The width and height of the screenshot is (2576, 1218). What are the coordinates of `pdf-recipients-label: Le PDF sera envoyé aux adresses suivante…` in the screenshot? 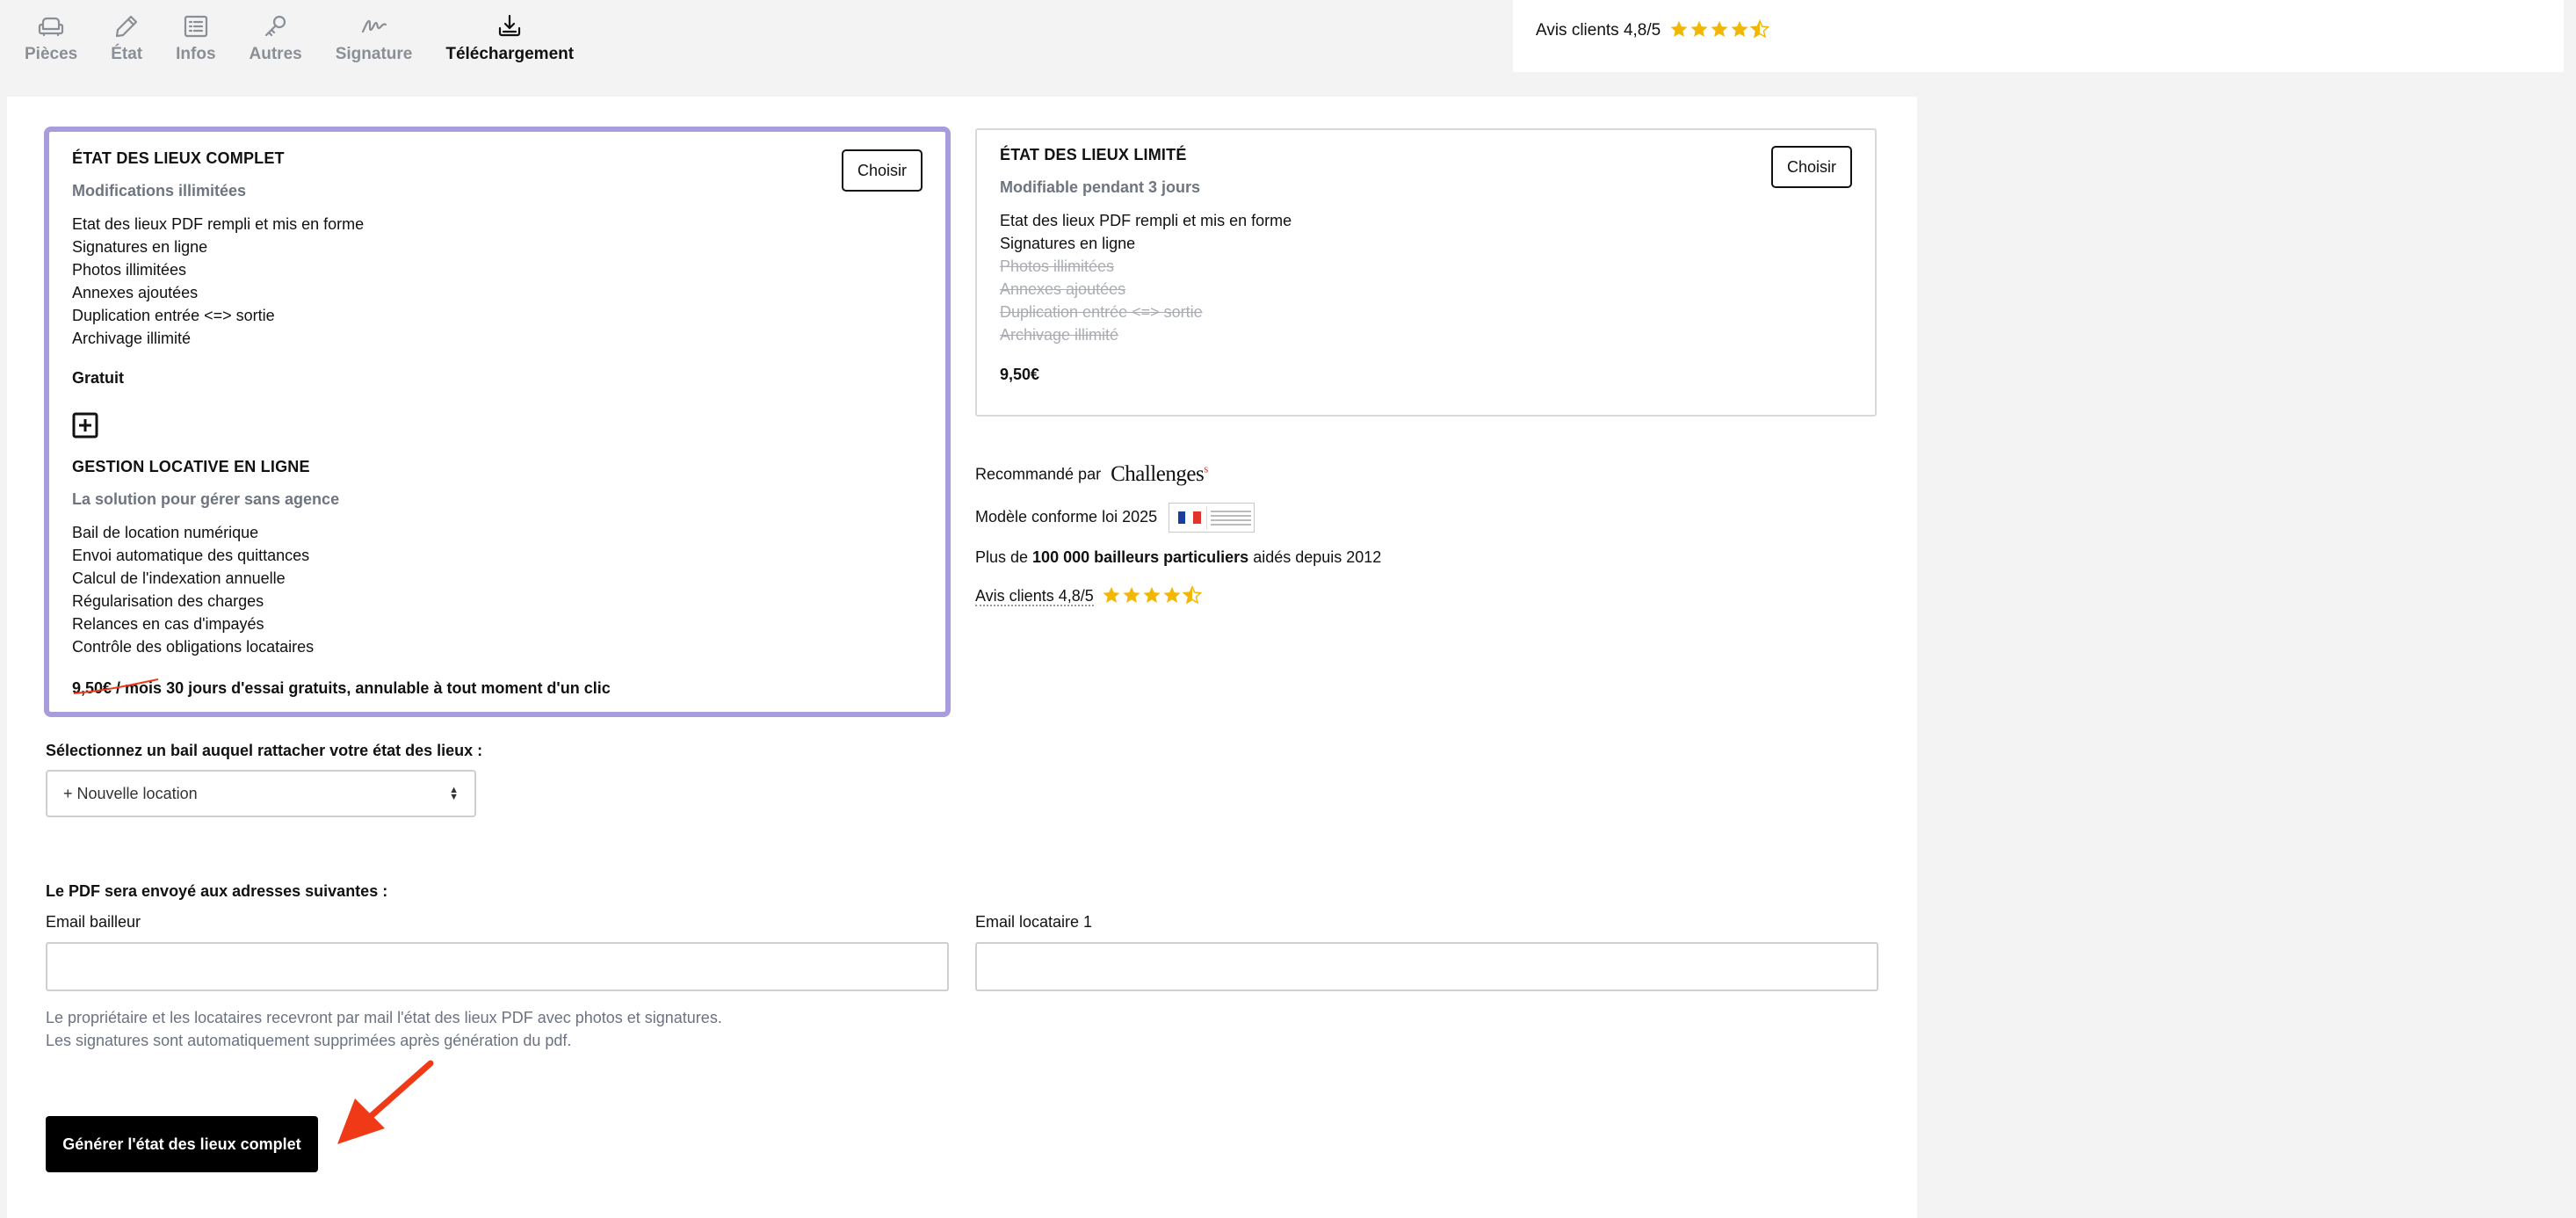 It's located at (217, 891).